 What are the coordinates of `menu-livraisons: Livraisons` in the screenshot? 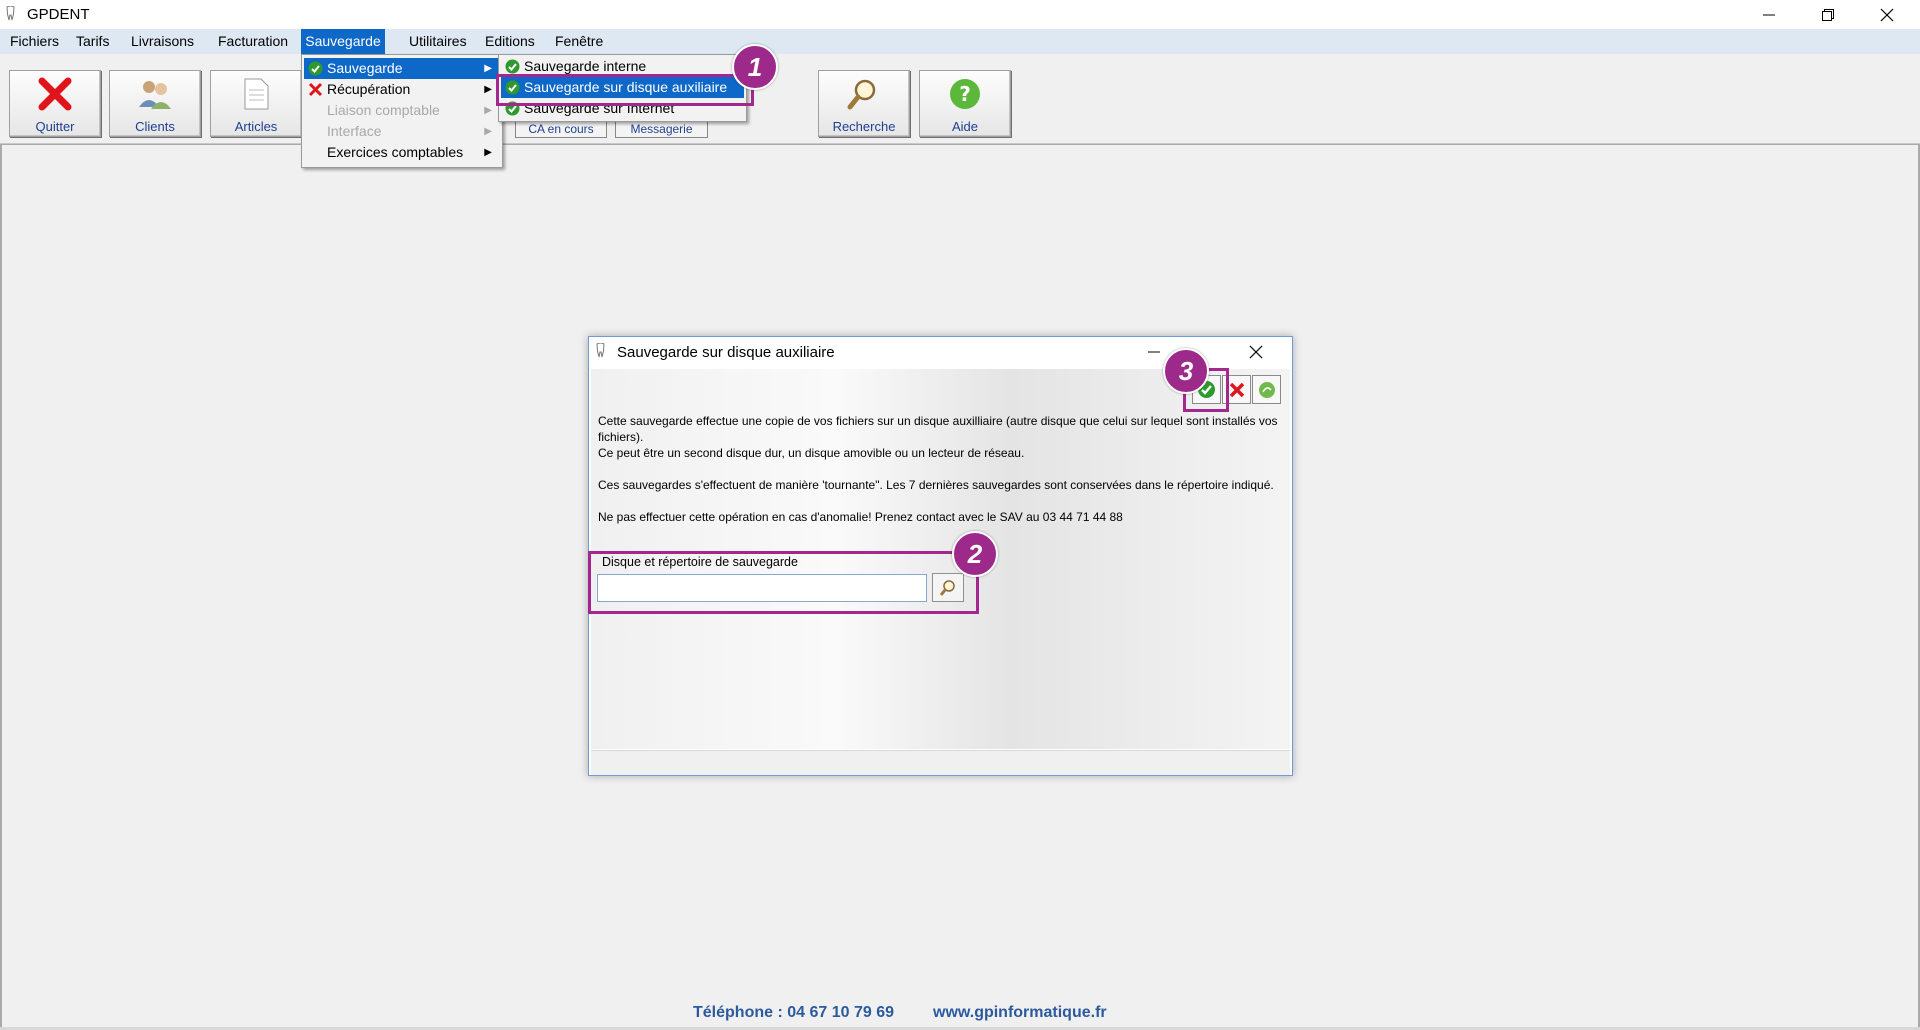 It's located at (162, 41).